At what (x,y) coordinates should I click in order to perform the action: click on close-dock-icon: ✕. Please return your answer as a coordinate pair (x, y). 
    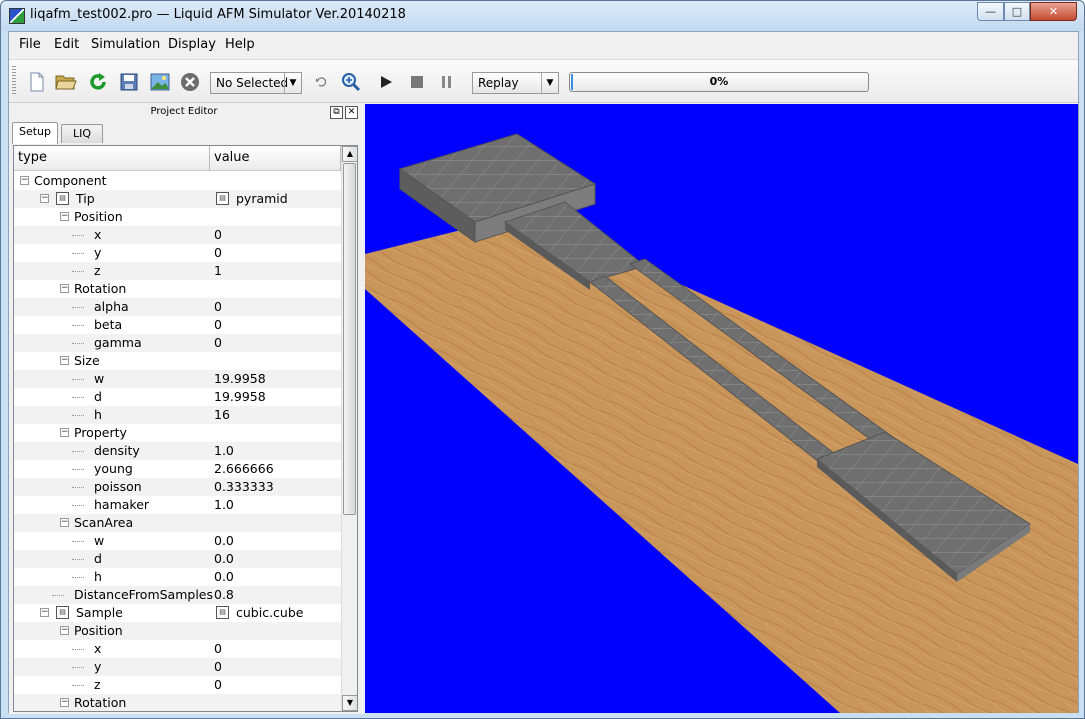
    Looking at the image, I should click on (351, 112).